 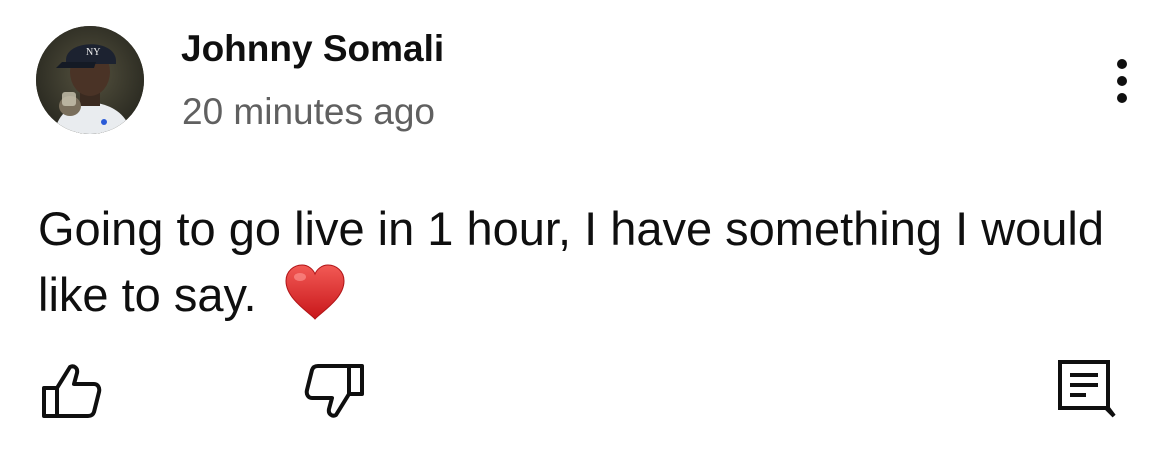 What do you see at coordinates (312, 49) in the screenshot?
I see `author-name: Johnny Somali` at bounding box center [312, 49].